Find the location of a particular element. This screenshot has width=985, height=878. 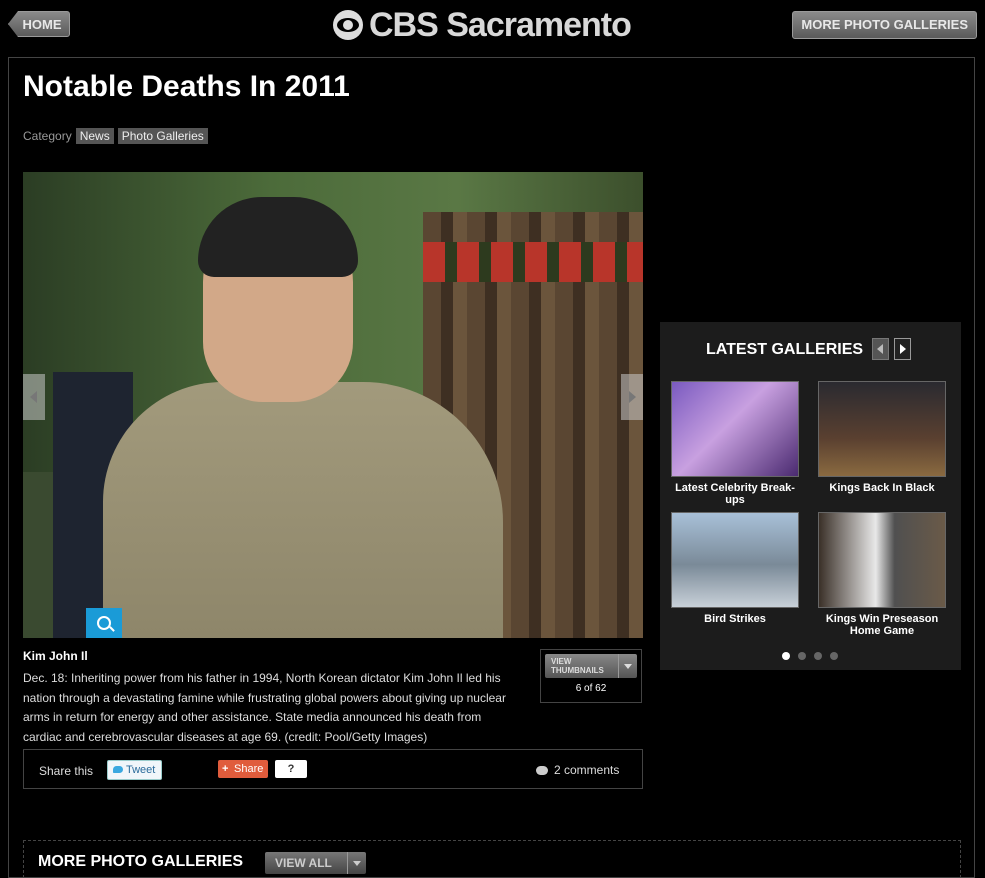

logo-text: CBS Sacramento is located at coordinates (500, 24).